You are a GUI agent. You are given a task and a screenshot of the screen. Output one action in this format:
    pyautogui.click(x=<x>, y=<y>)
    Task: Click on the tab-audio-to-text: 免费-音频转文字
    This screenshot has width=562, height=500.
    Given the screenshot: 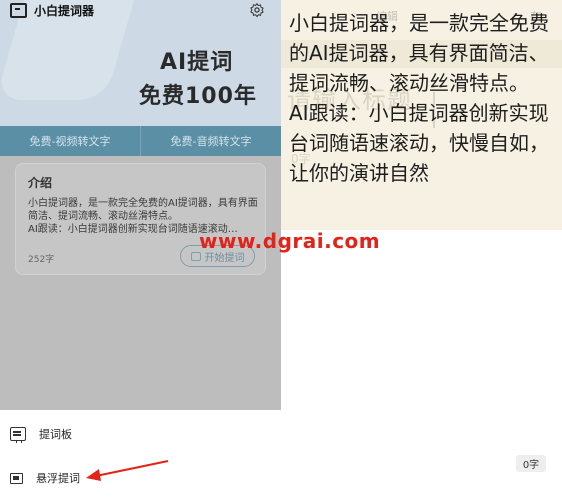 What is the action you would take?
    pyautogui.click(x=211, y=141)
    